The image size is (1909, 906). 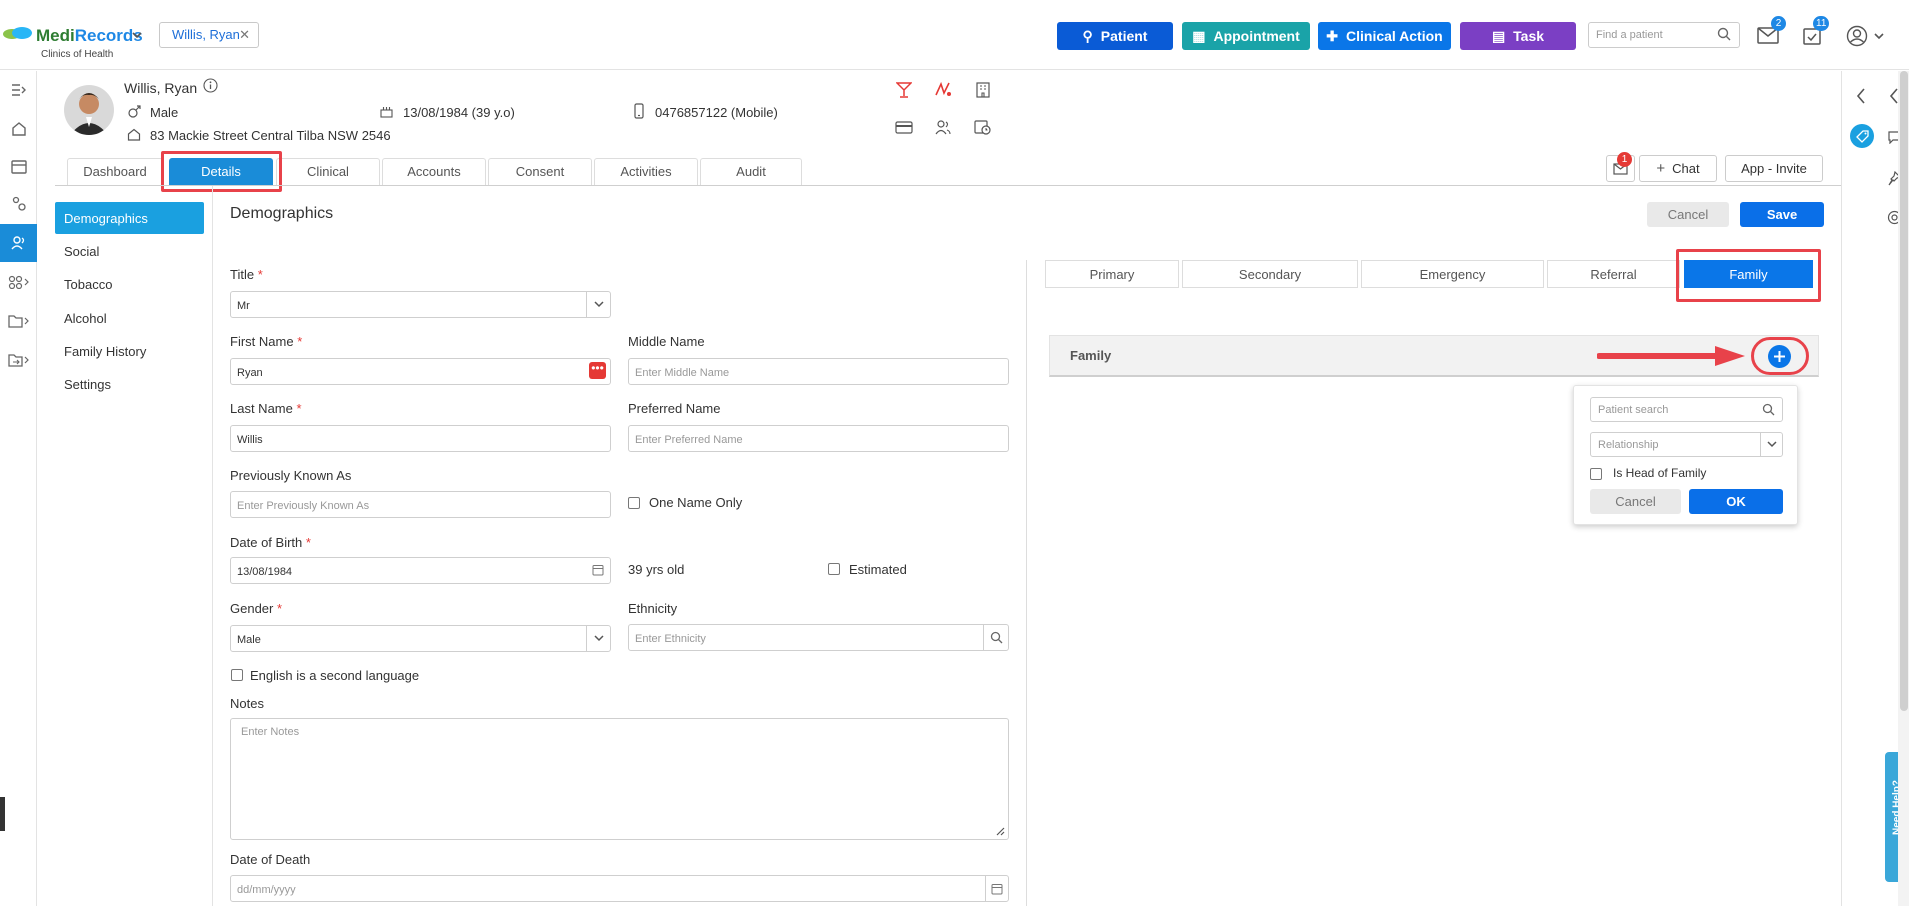 I want to click on search-icon, so click(x=1724, y=34).